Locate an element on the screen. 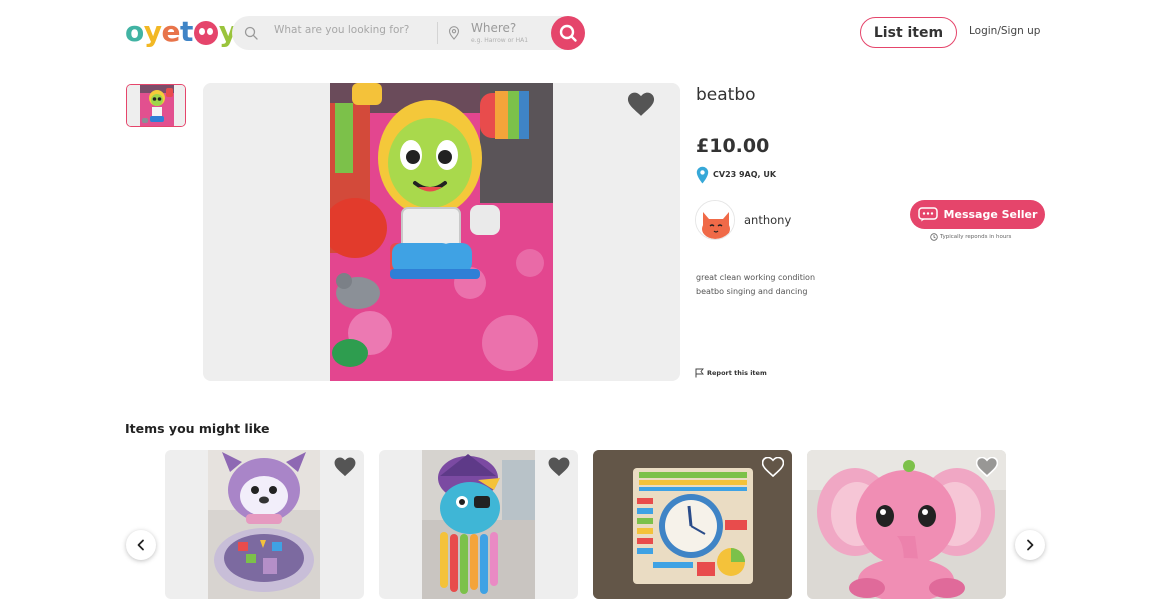 This screenshot has width=1166, height=604. beatbo-robot-image is located at coordinates (441, 232).